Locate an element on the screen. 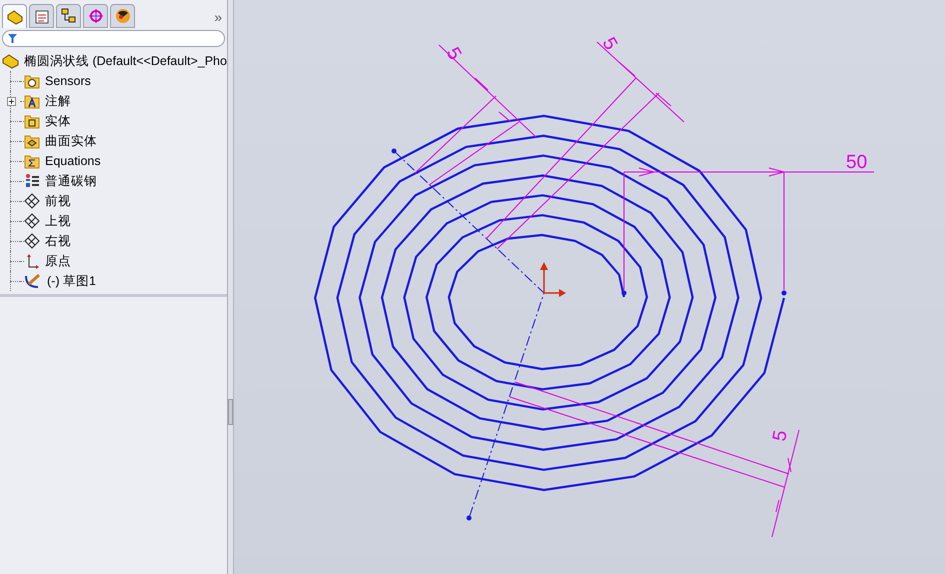  tree-root-label: 椭圆涡状线 (Default<<Default>_Pho is located at coordinates (125, 61).